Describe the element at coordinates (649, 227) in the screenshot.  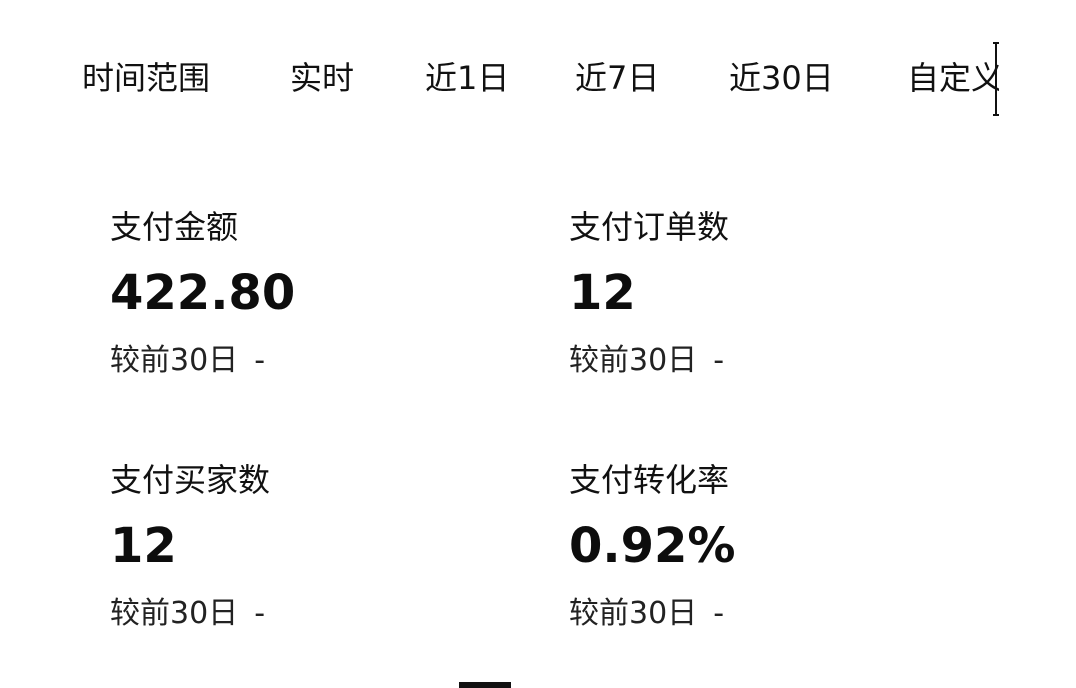
I see `metric-label: 支付订单数` at that location.